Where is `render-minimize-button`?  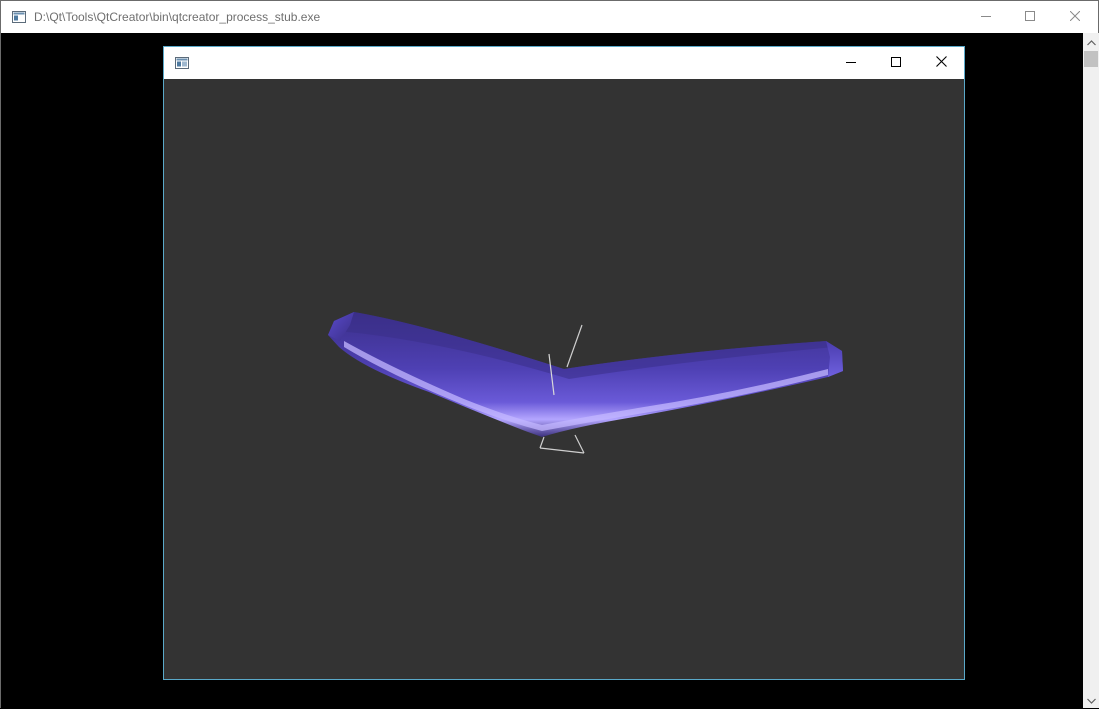 render-minimize-button is located at coordinates (851, 63).